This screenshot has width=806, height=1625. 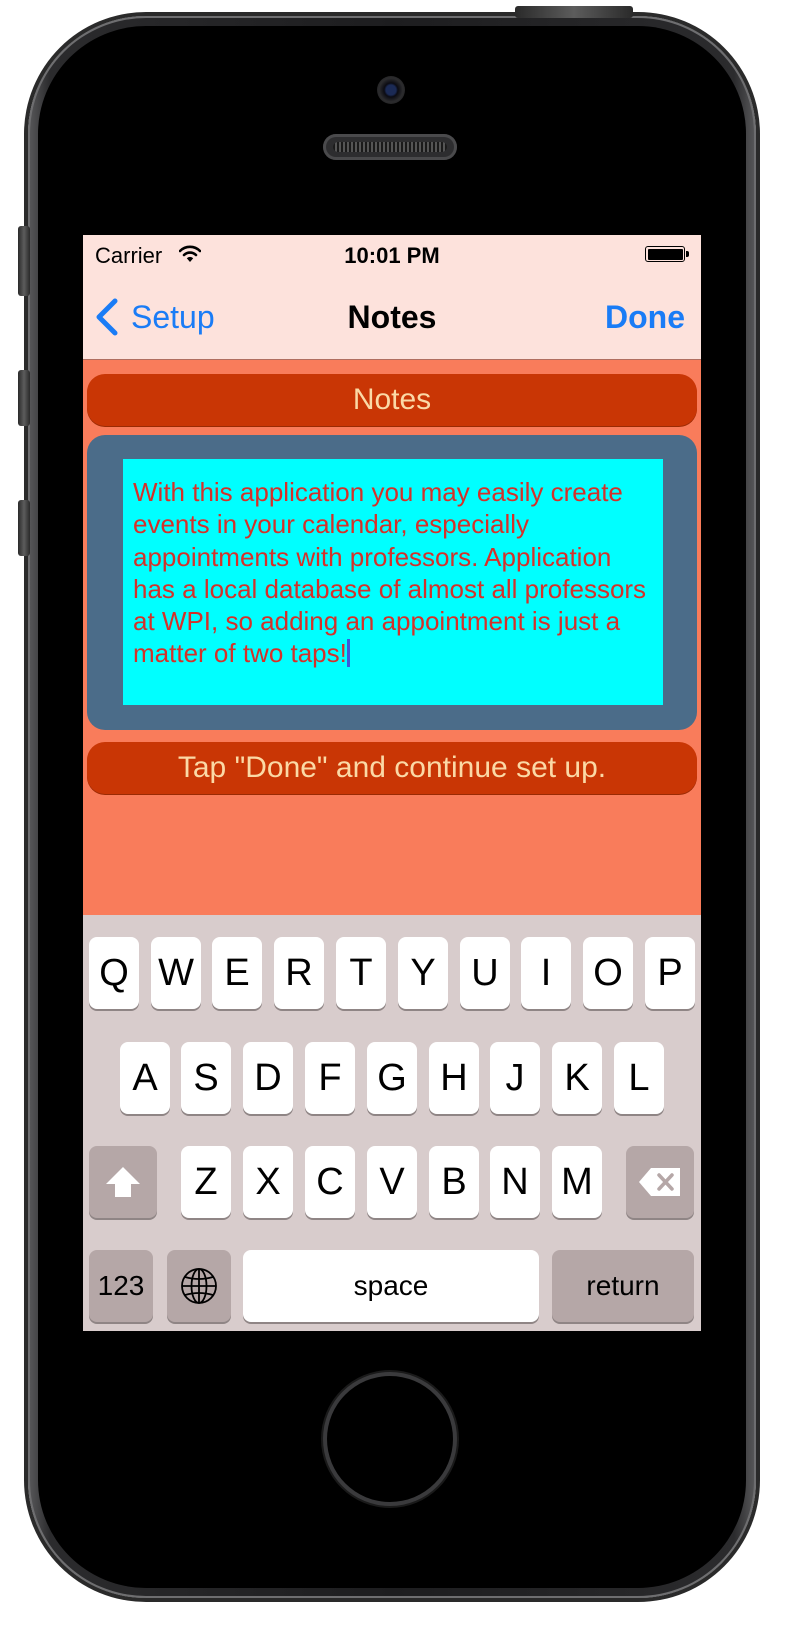 What do you see at coordinates (145, 1078) in the screenshot?
I see `key-a: A` at bounding box center [145, 1078].